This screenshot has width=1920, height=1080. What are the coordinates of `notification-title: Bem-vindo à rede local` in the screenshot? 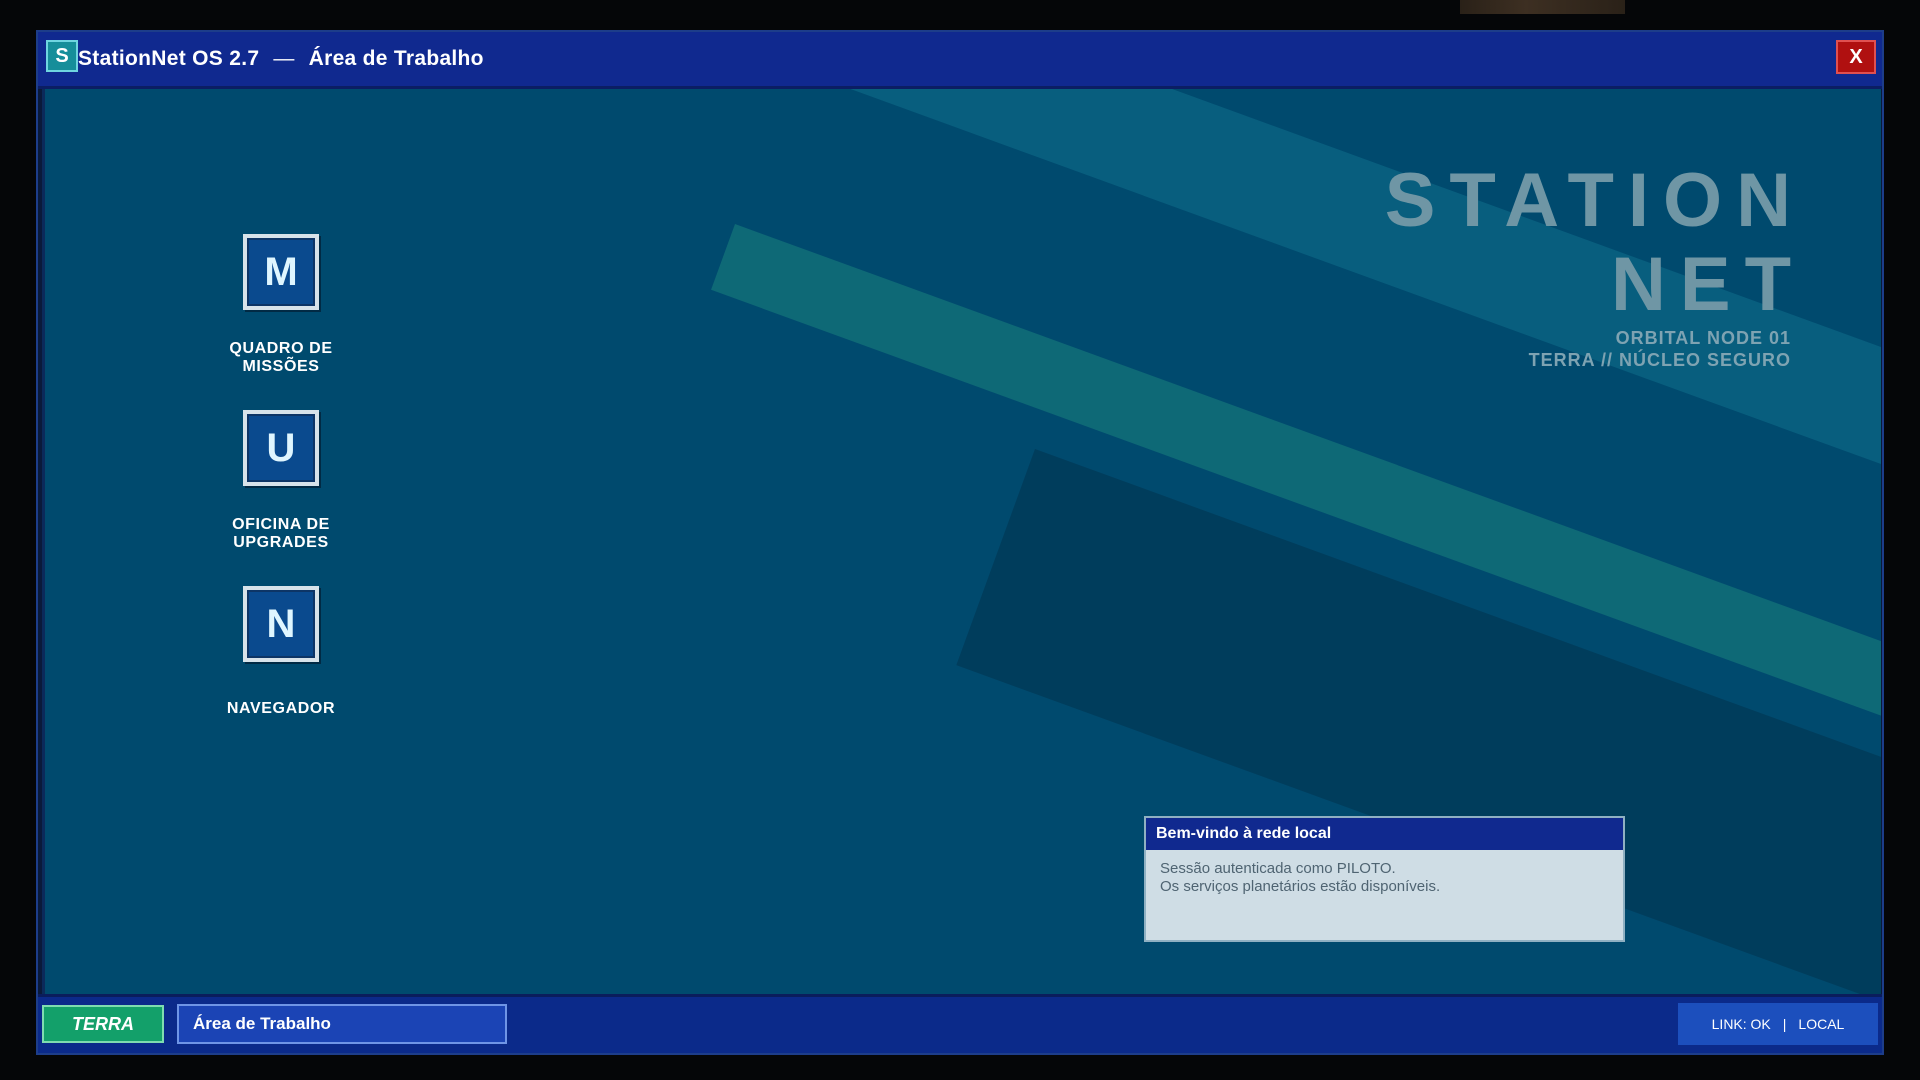 It's located at (1384, 834).